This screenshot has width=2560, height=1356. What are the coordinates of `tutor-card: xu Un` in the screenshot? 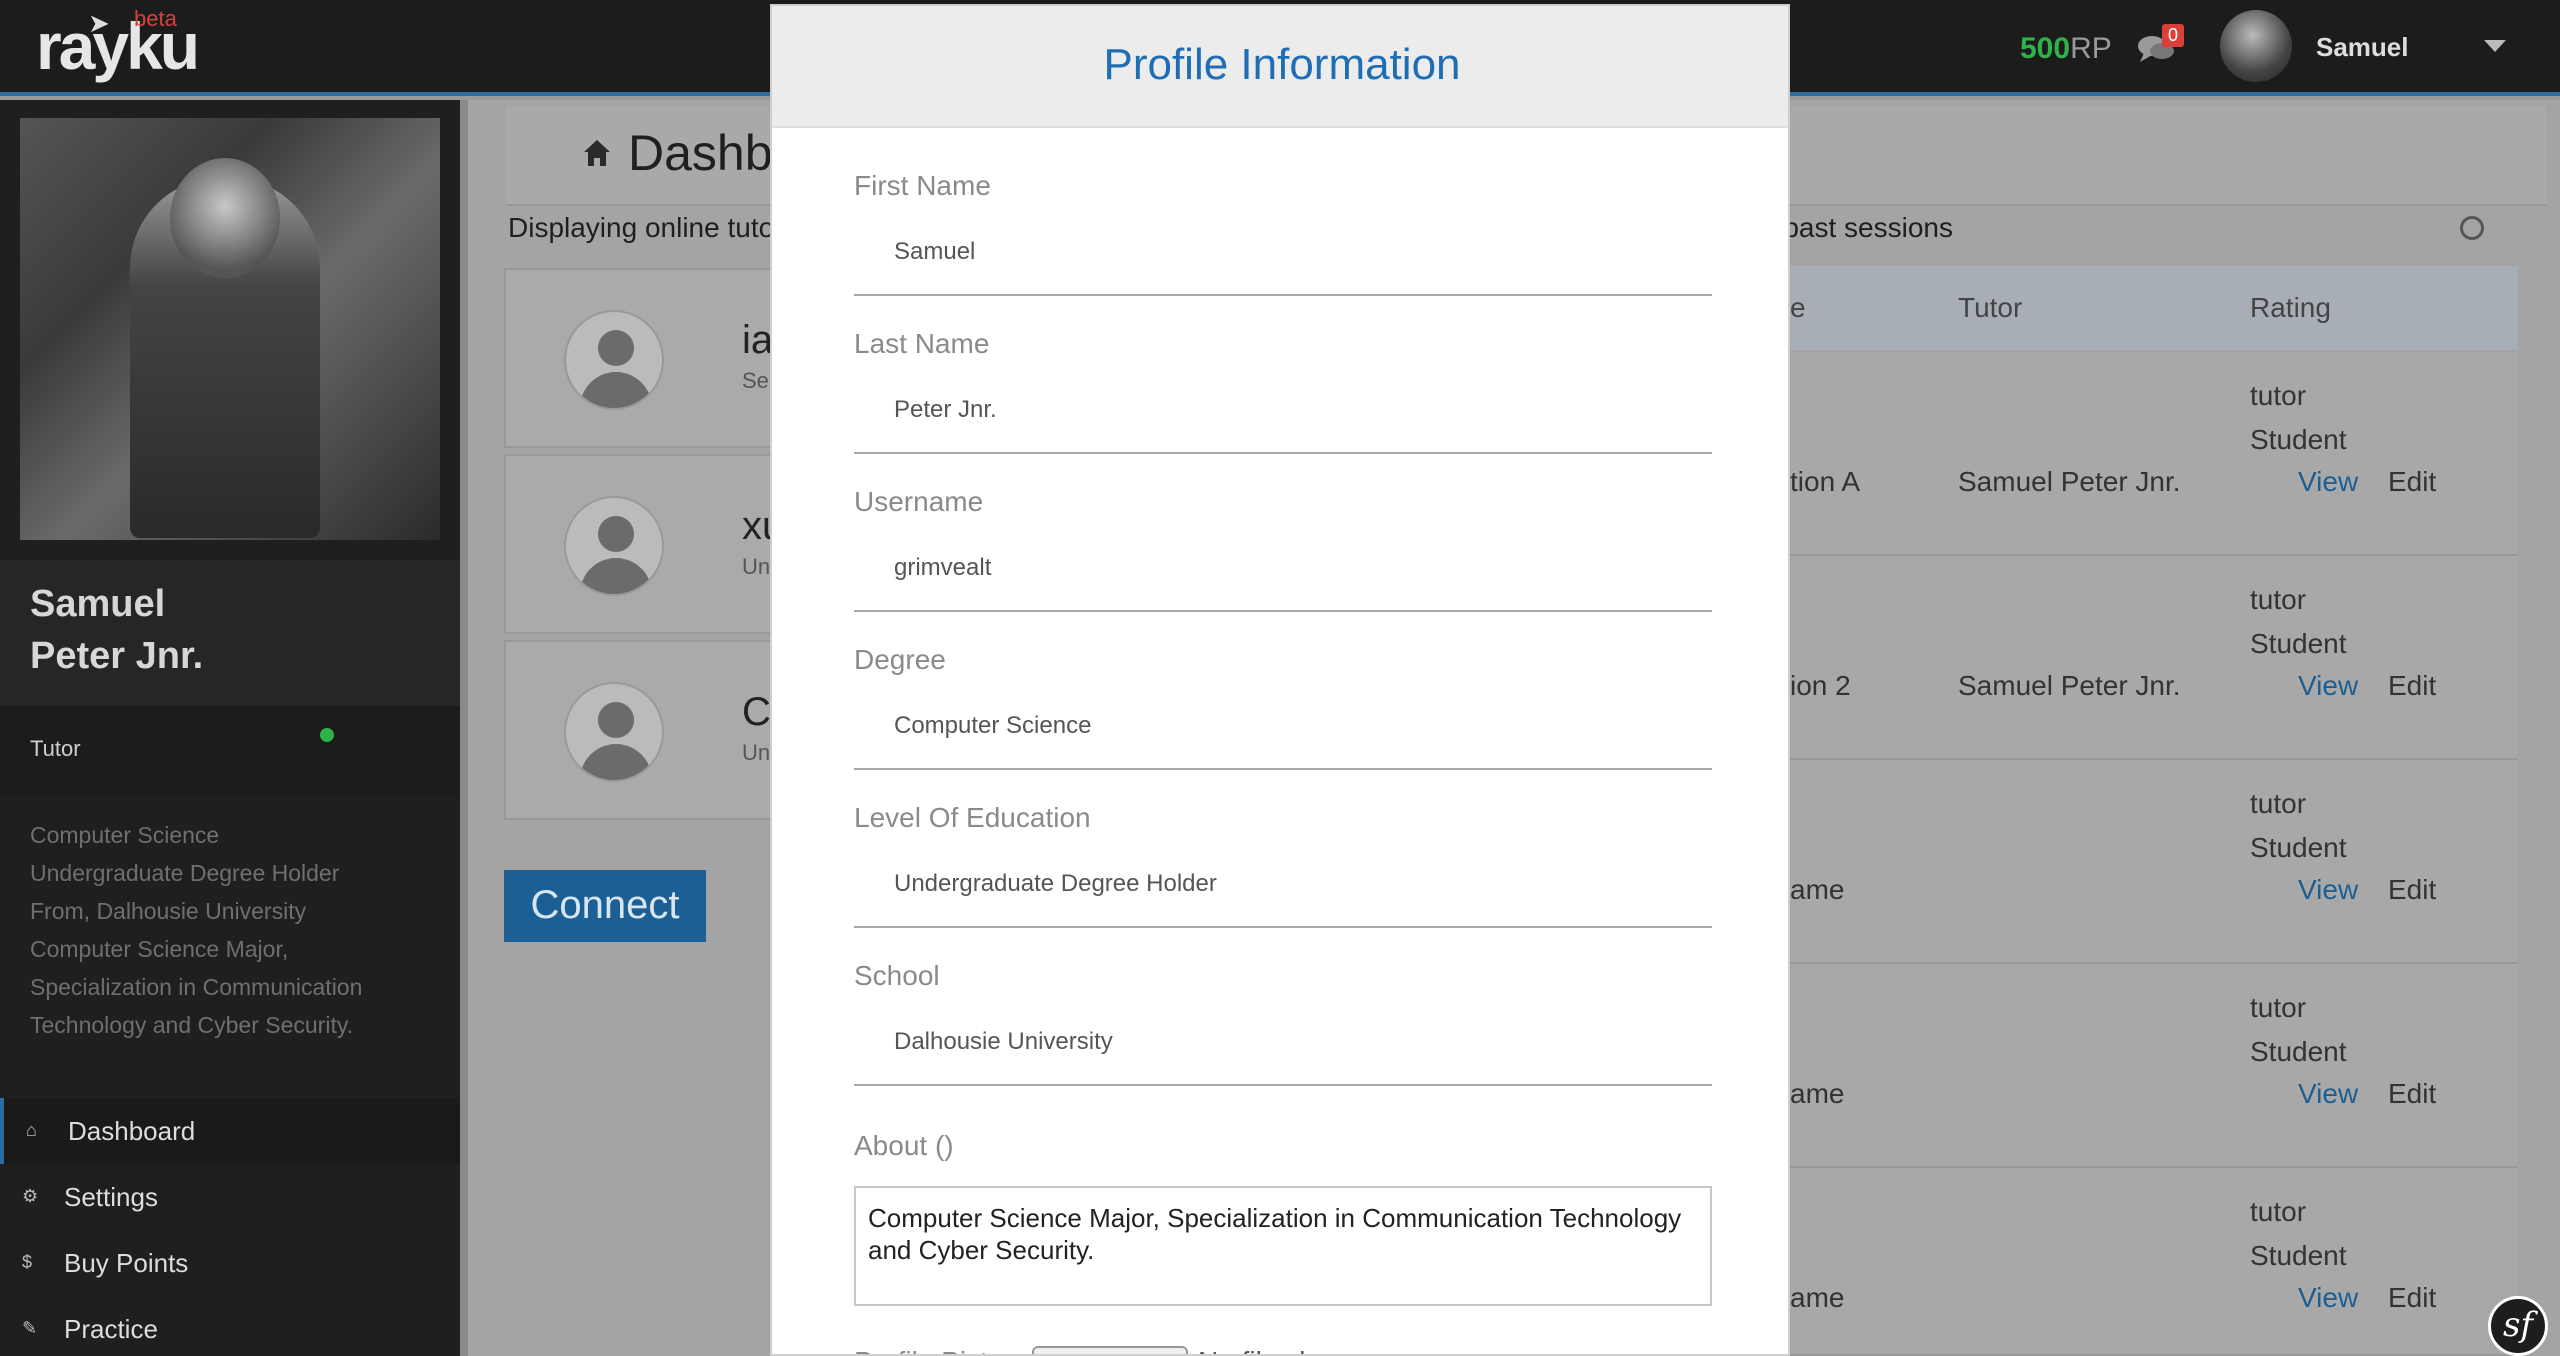 It's located at (647, 544).